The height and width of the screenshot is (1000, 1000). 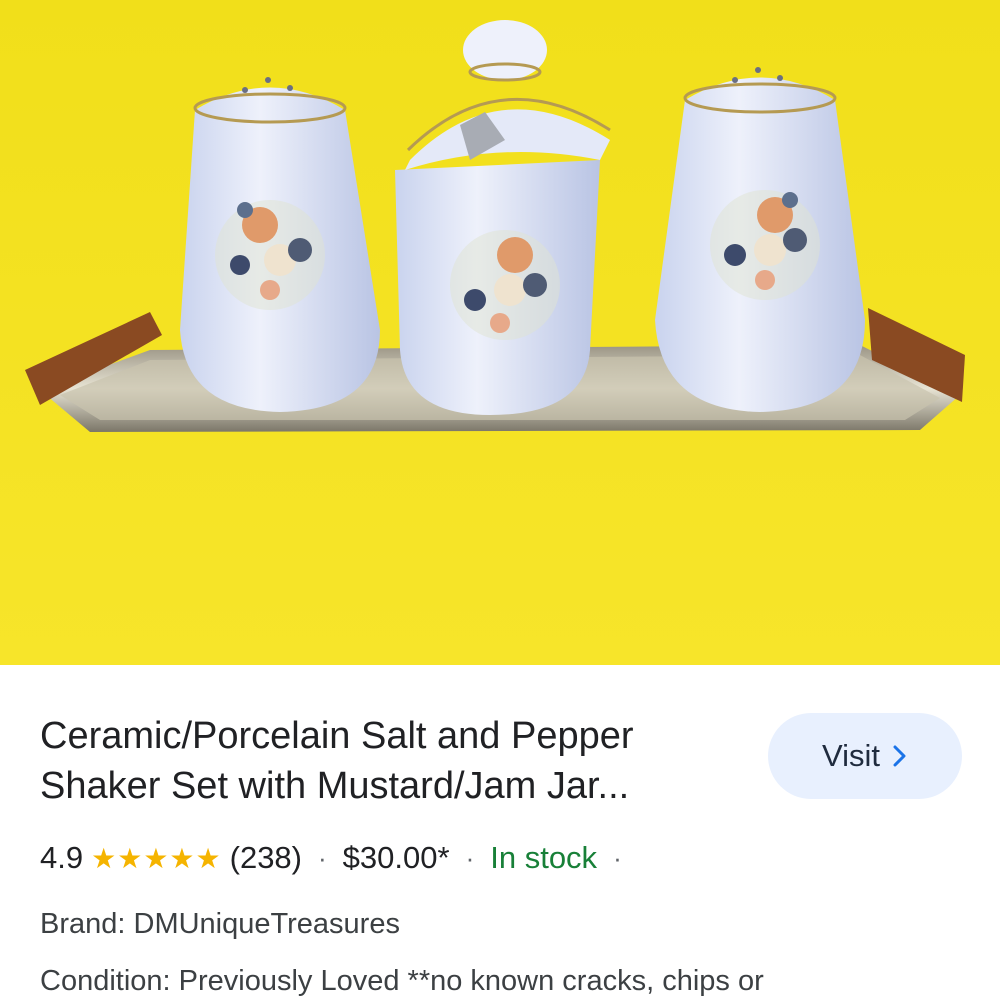 I want to click on stock-status: In stock, so click(x=544, y=857).